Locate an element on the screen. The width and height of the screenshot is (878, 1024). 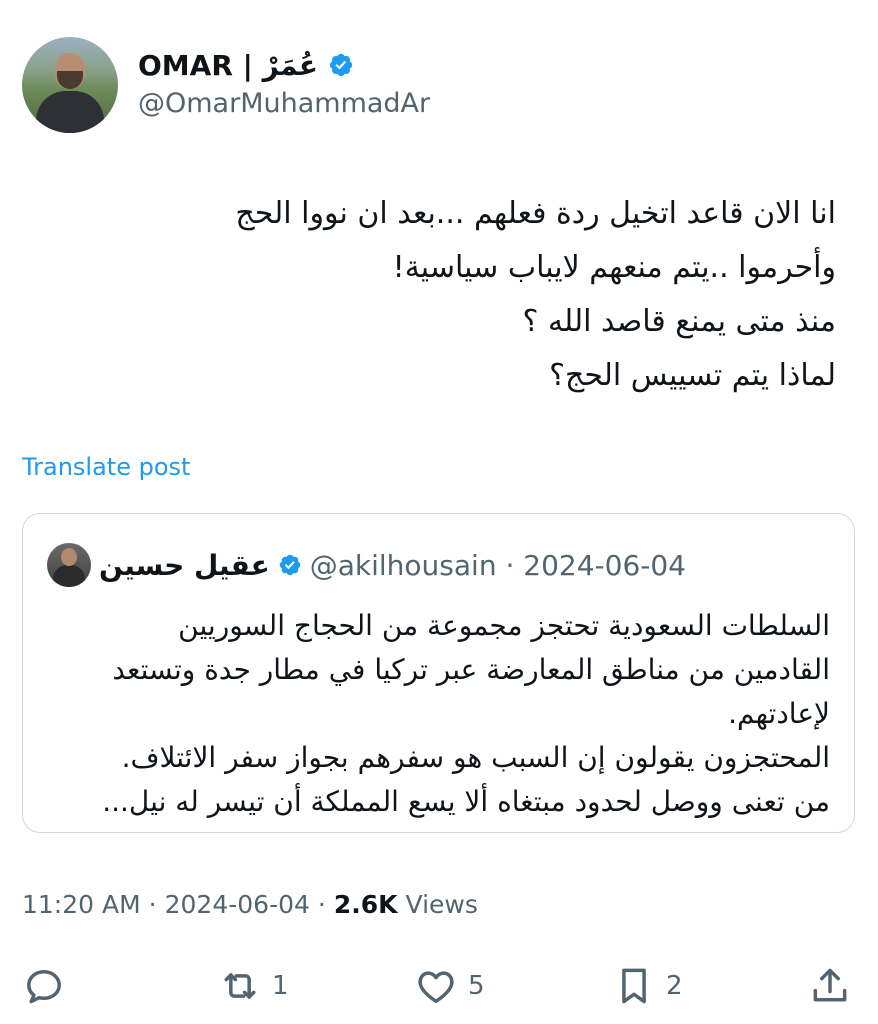
reply-icon is located at coordinates (44, 986).